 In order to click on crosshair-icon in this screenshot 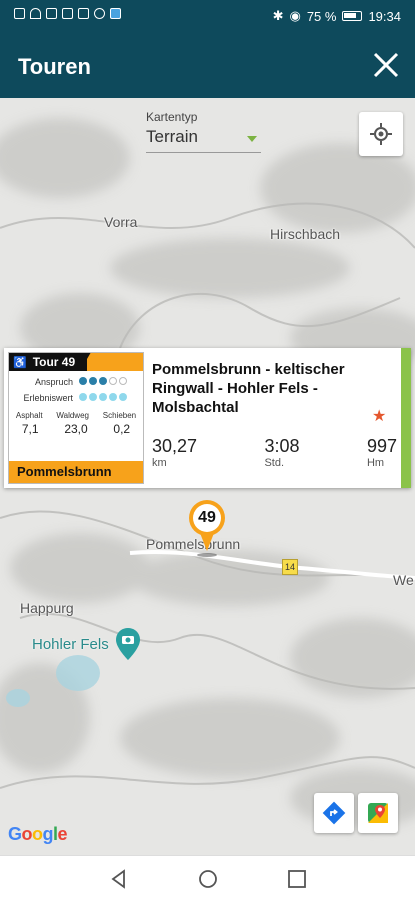, I will do `click(381, 134)`.